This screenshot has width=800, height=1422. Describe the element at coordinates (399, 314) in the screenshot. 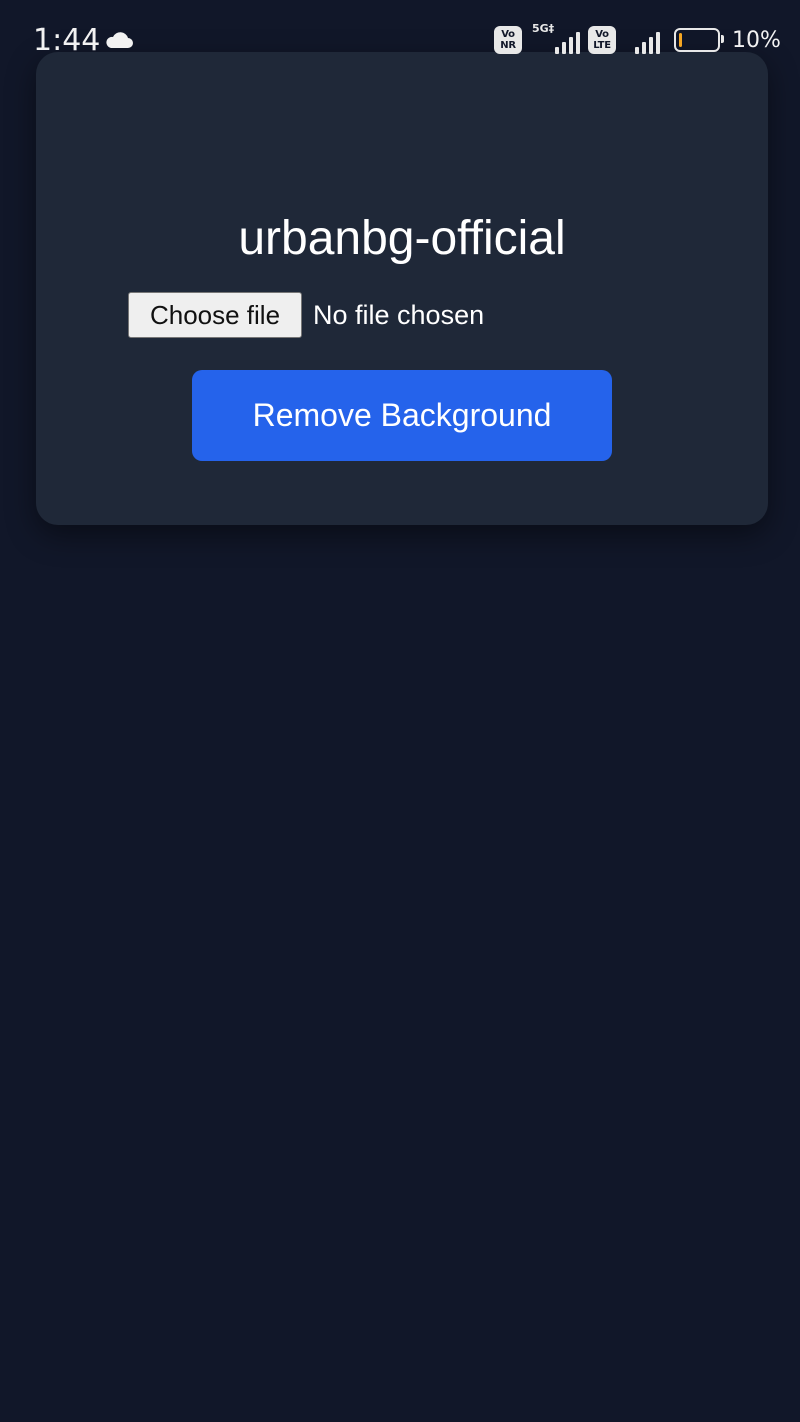

I see `file-status-text: No file chosen` at that location.